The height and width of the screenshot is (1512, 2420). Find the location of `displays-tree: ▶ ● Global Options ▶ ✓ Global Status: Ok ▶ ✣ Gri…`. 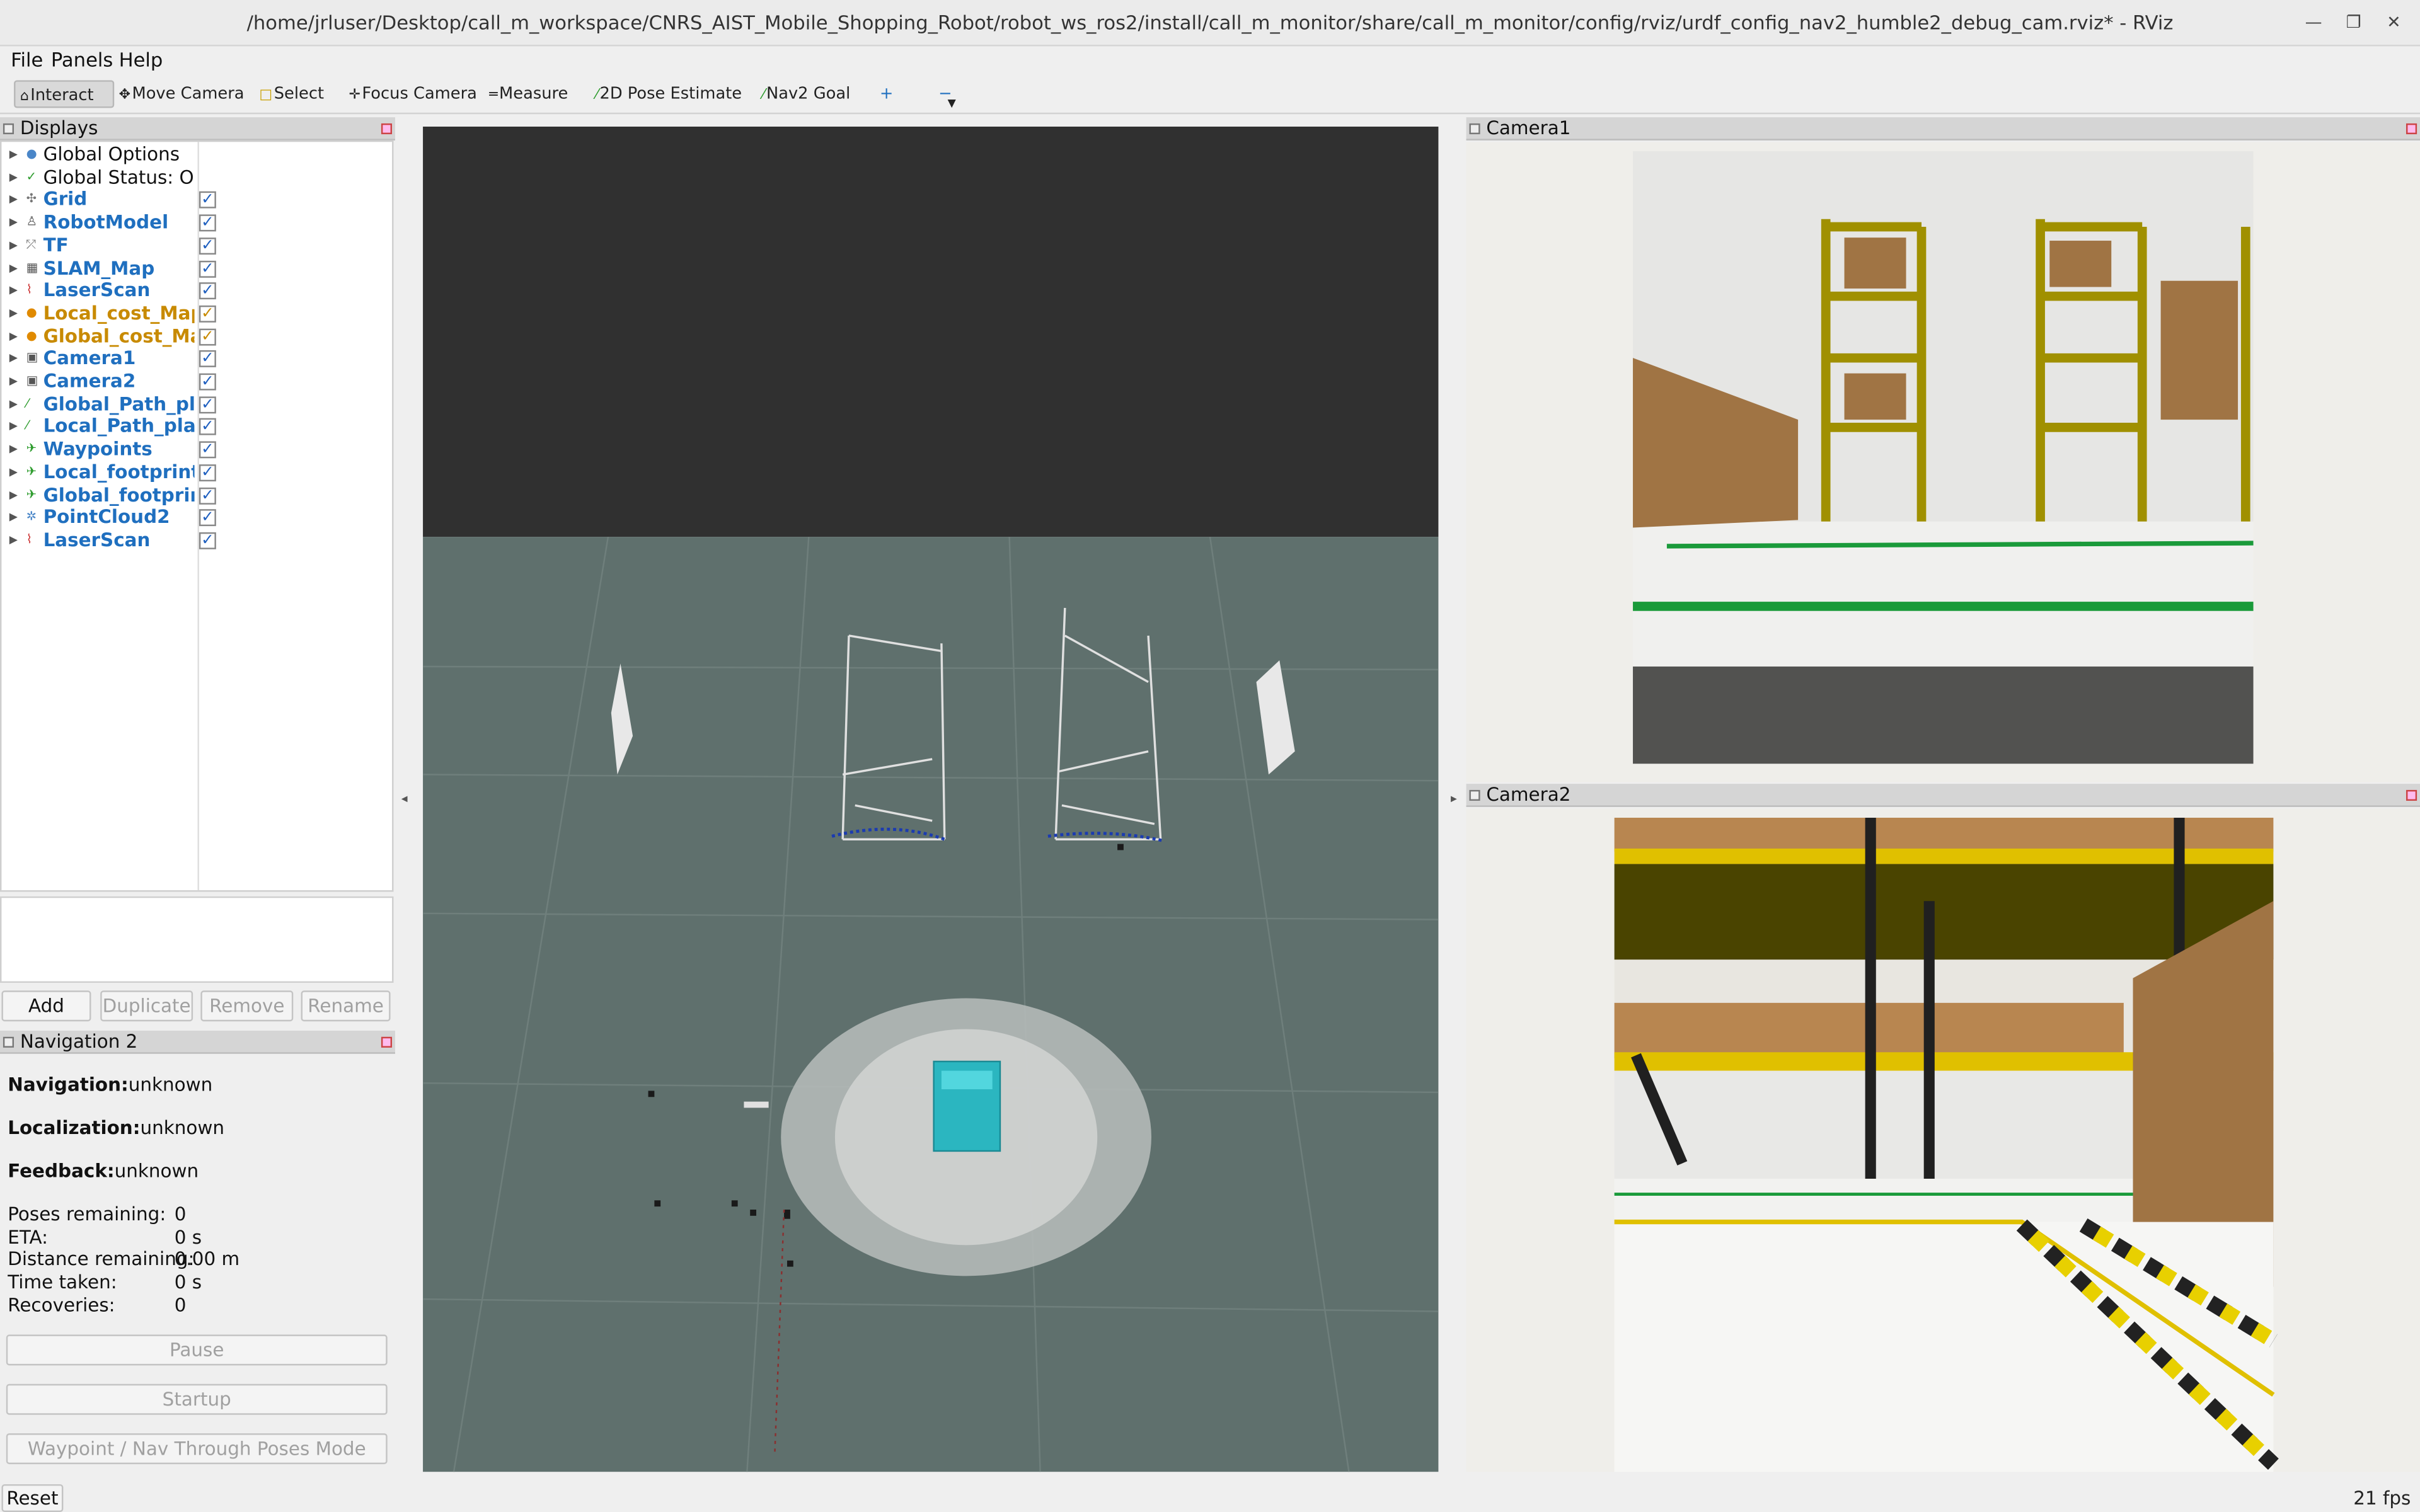

displays-tree: ▶ ● Global Options ▶ ✓ Global Status: Ok ▶ ✣ Gri… is located at coordinates (197, 516).